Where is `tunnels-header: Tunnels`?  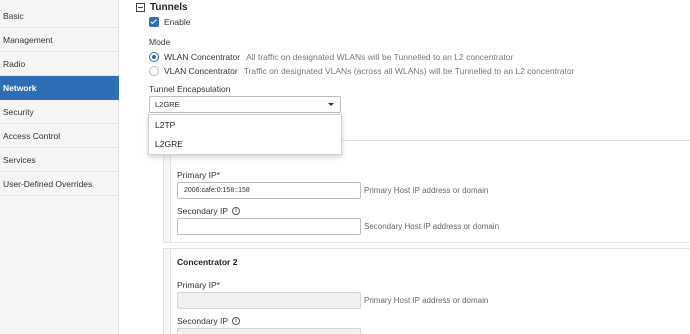
tunnels-header: Tunnels is located at coordinates (162, 7).